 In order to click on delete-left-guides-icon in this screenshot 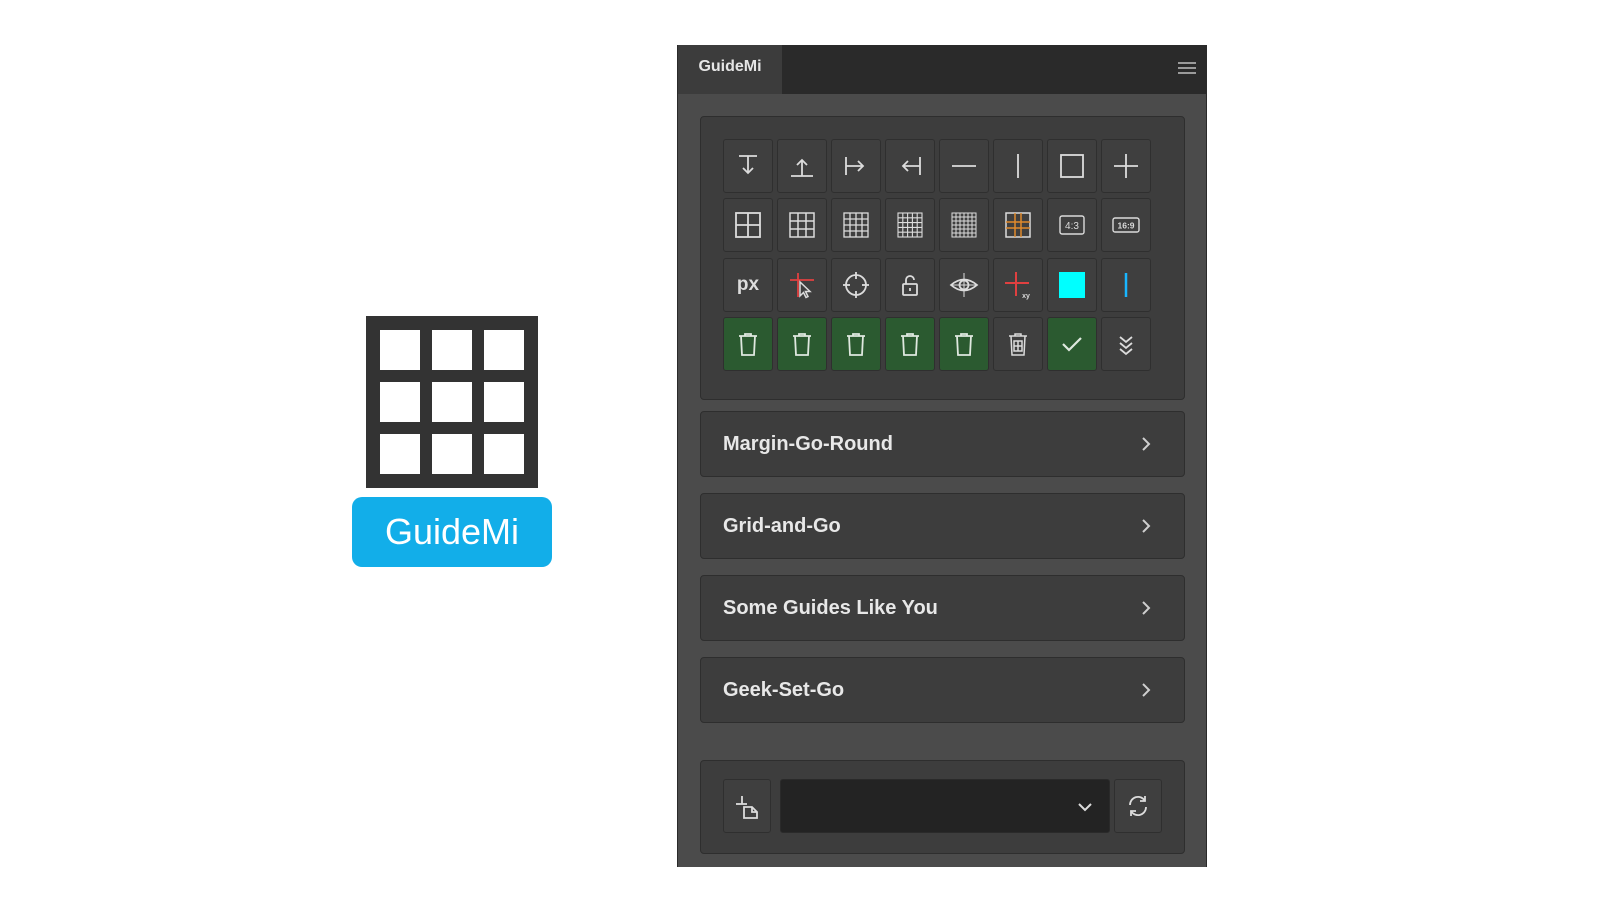, I will do `click(856, 344)`.